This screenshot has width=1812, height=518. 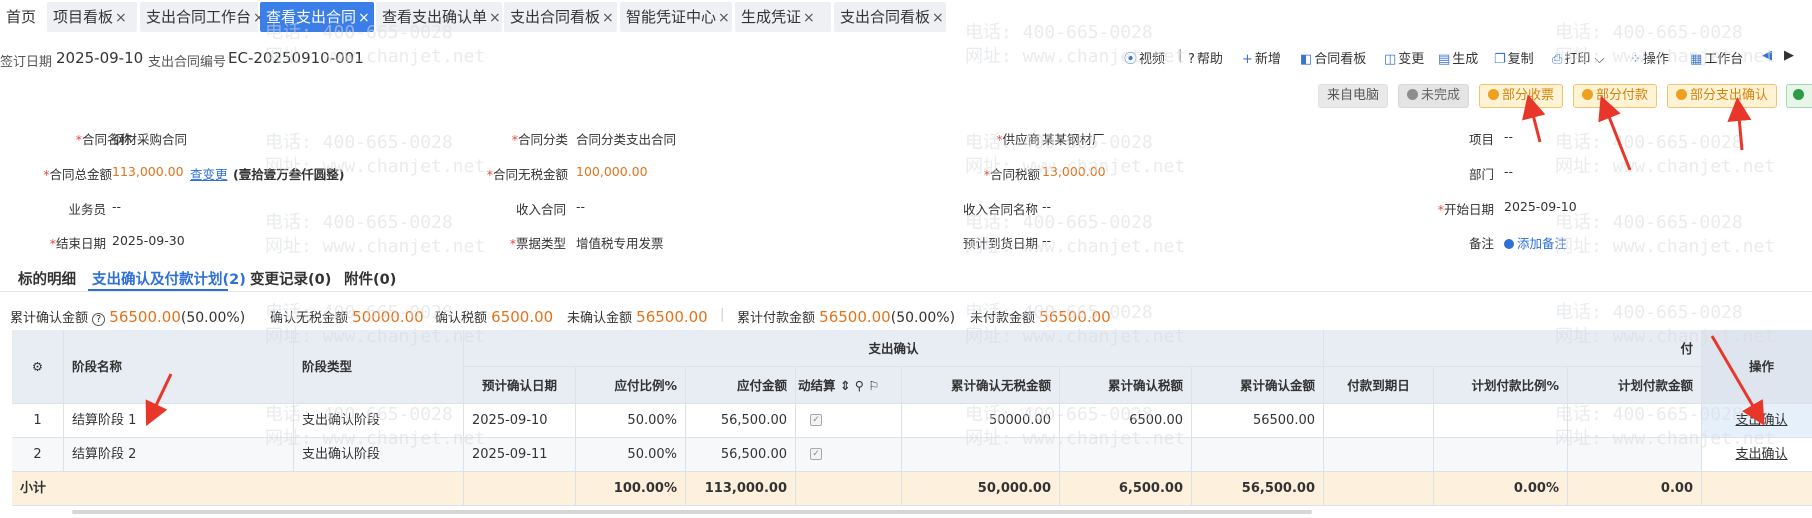 What do you see at coordinates (741, 421) in the screenshot?
I see `pay-amount-cell: 56,500.00` at bounding box center [741, 421].